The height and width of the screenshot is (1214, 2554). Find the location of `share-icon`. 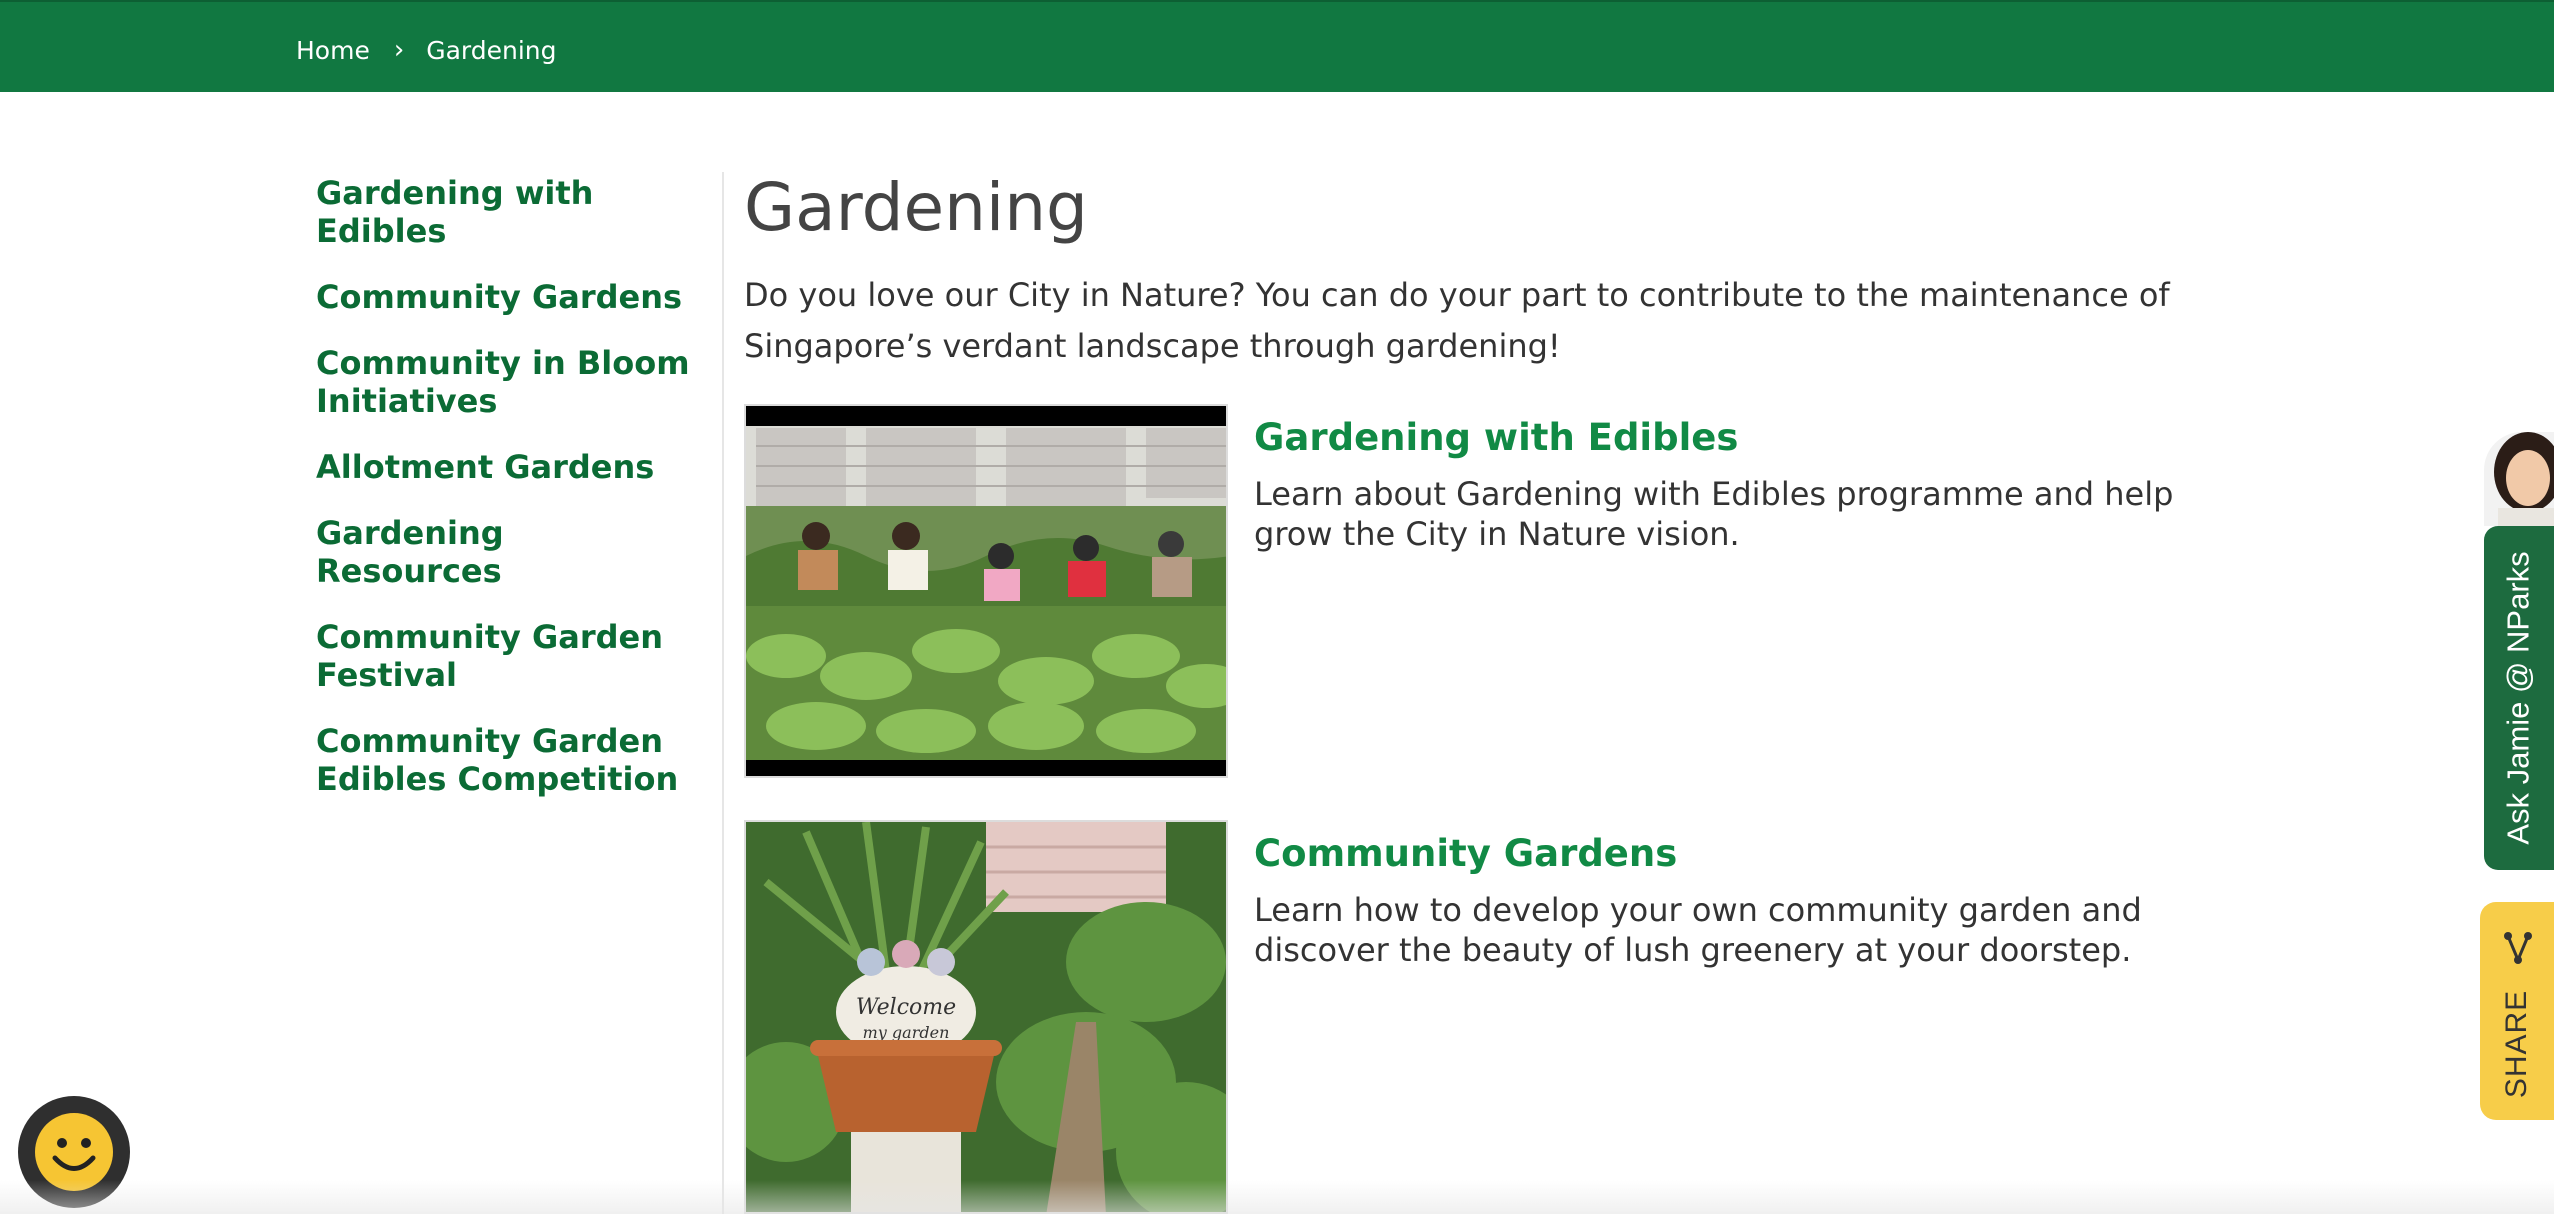

share-icon is located at coordinates (2518, 948).